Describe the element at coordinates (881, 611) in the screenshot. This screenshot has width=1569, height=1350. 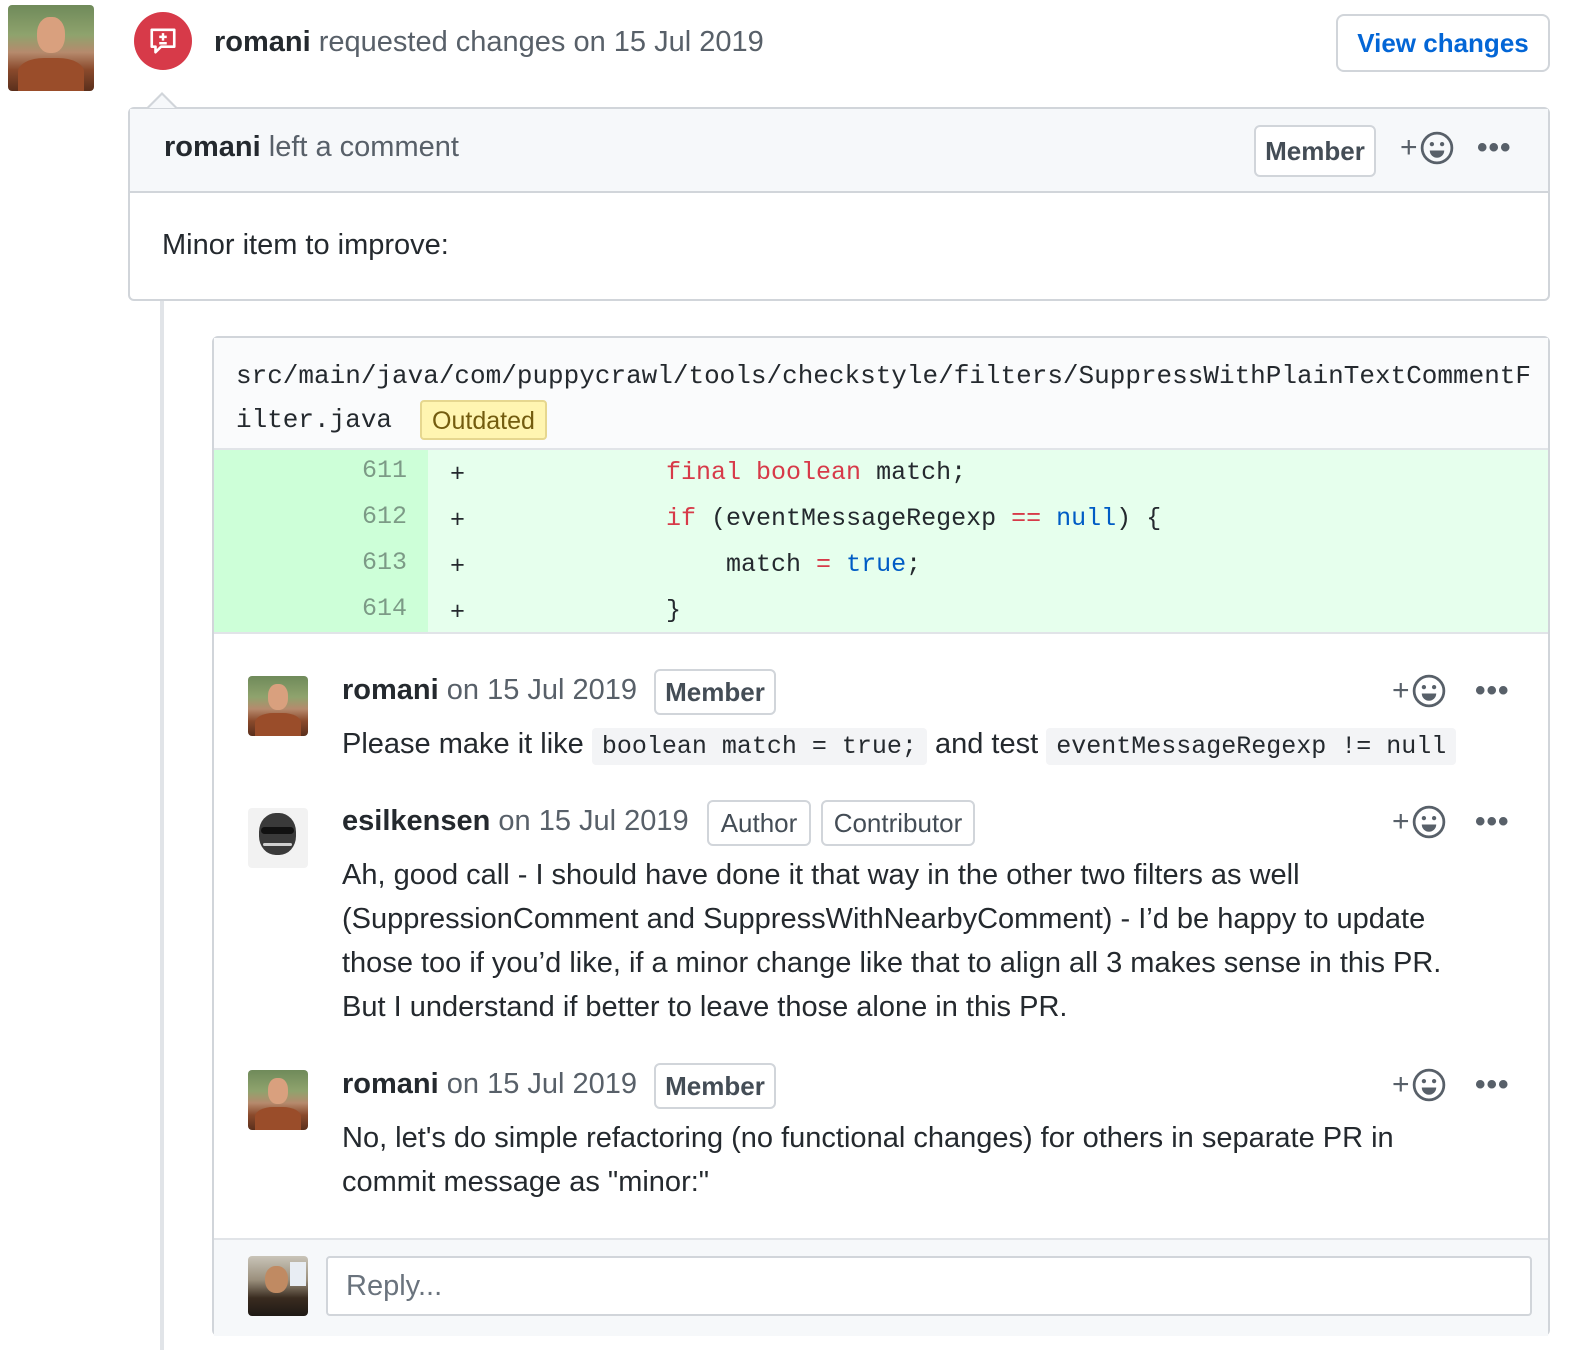
I see `diff-line: 614 + }` at that location.